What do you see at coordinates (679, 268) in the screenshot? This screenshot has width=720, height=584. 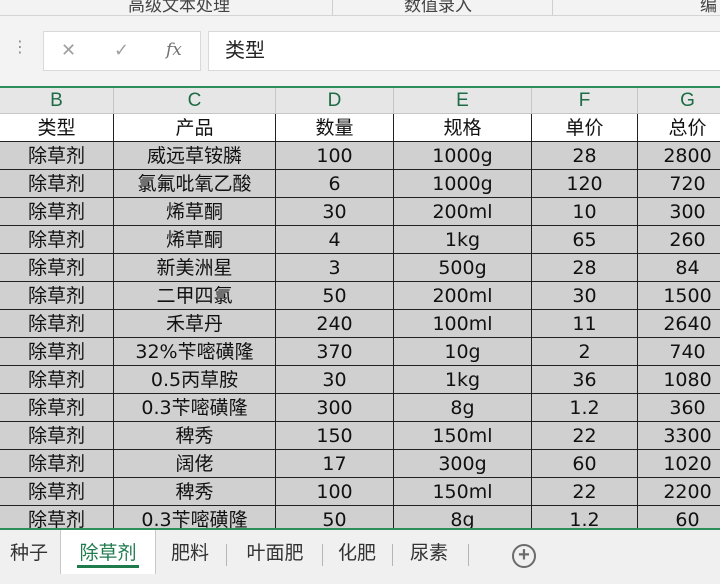 I see `cell-total-price: 84` at bounding box center [679, 268].